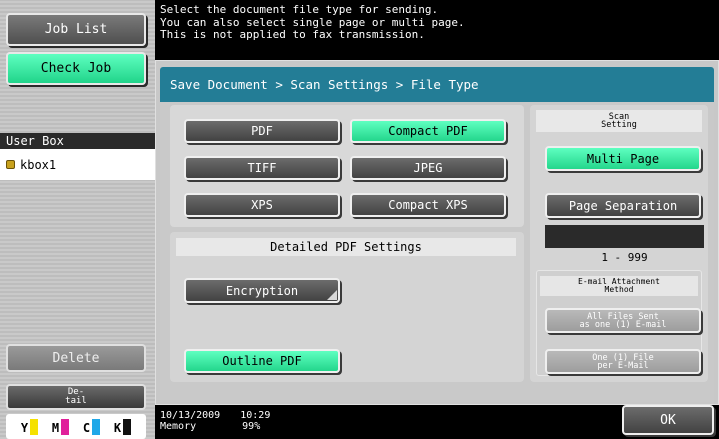  What do you see at coordinates (262, 290) in the screenshot?
I see `encryption-button: Encryption` at bounding box center [262, 290].